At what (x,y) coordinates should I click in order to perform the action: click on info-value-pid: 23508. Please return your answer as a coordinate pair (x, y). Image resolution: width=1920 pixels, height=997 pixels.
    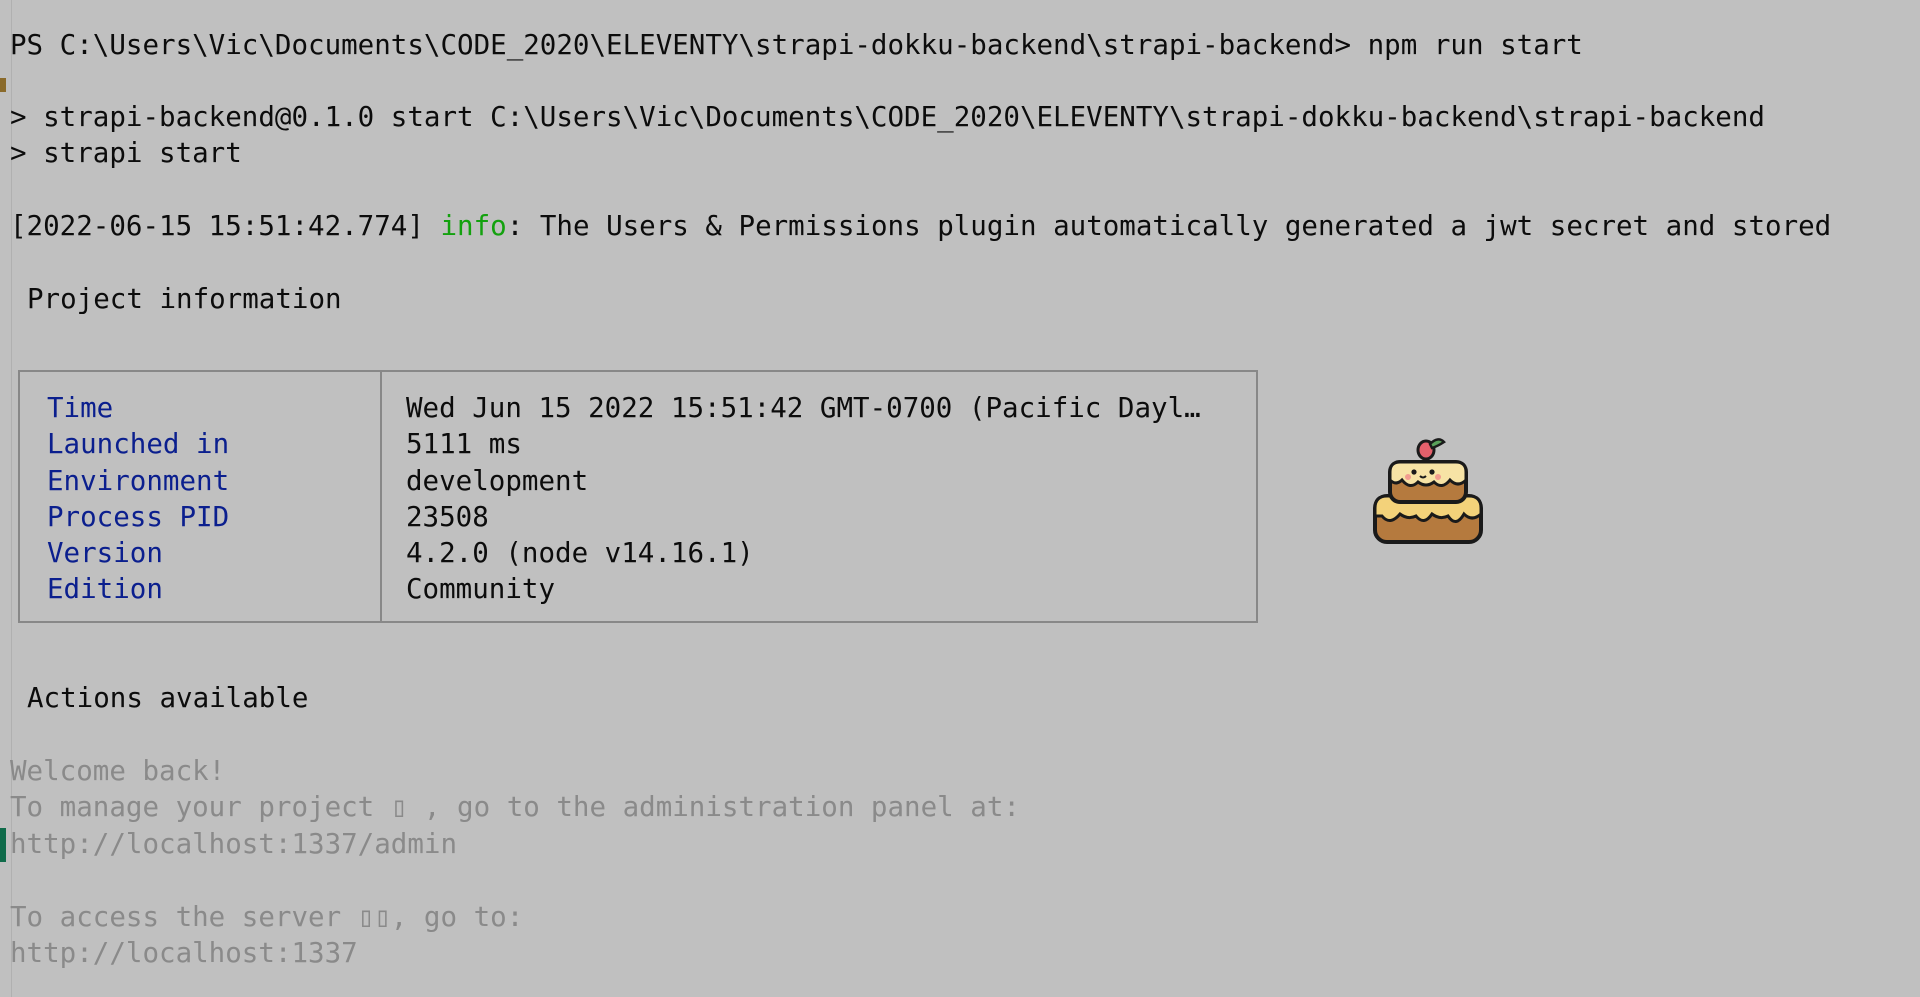
    Looking at the image, I should click on (447, 516).